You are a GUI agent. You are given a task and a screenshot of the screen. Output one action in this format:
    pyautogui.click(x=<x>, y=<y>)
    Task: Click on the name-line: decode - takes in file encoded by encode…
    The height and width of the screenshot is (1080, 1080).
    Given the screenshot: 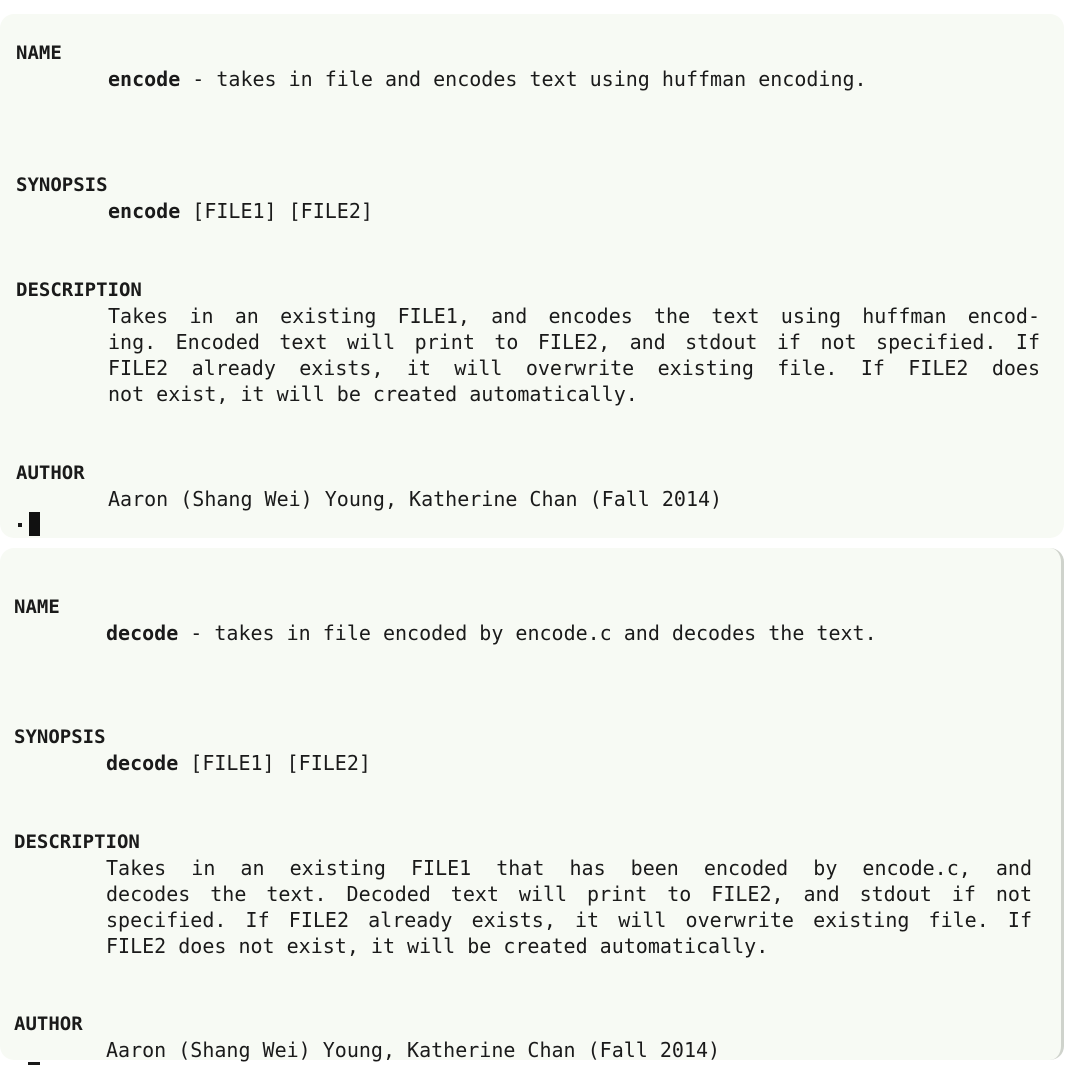 What is the action you would take?
    pyautogui.click(x=491, y=633)
    